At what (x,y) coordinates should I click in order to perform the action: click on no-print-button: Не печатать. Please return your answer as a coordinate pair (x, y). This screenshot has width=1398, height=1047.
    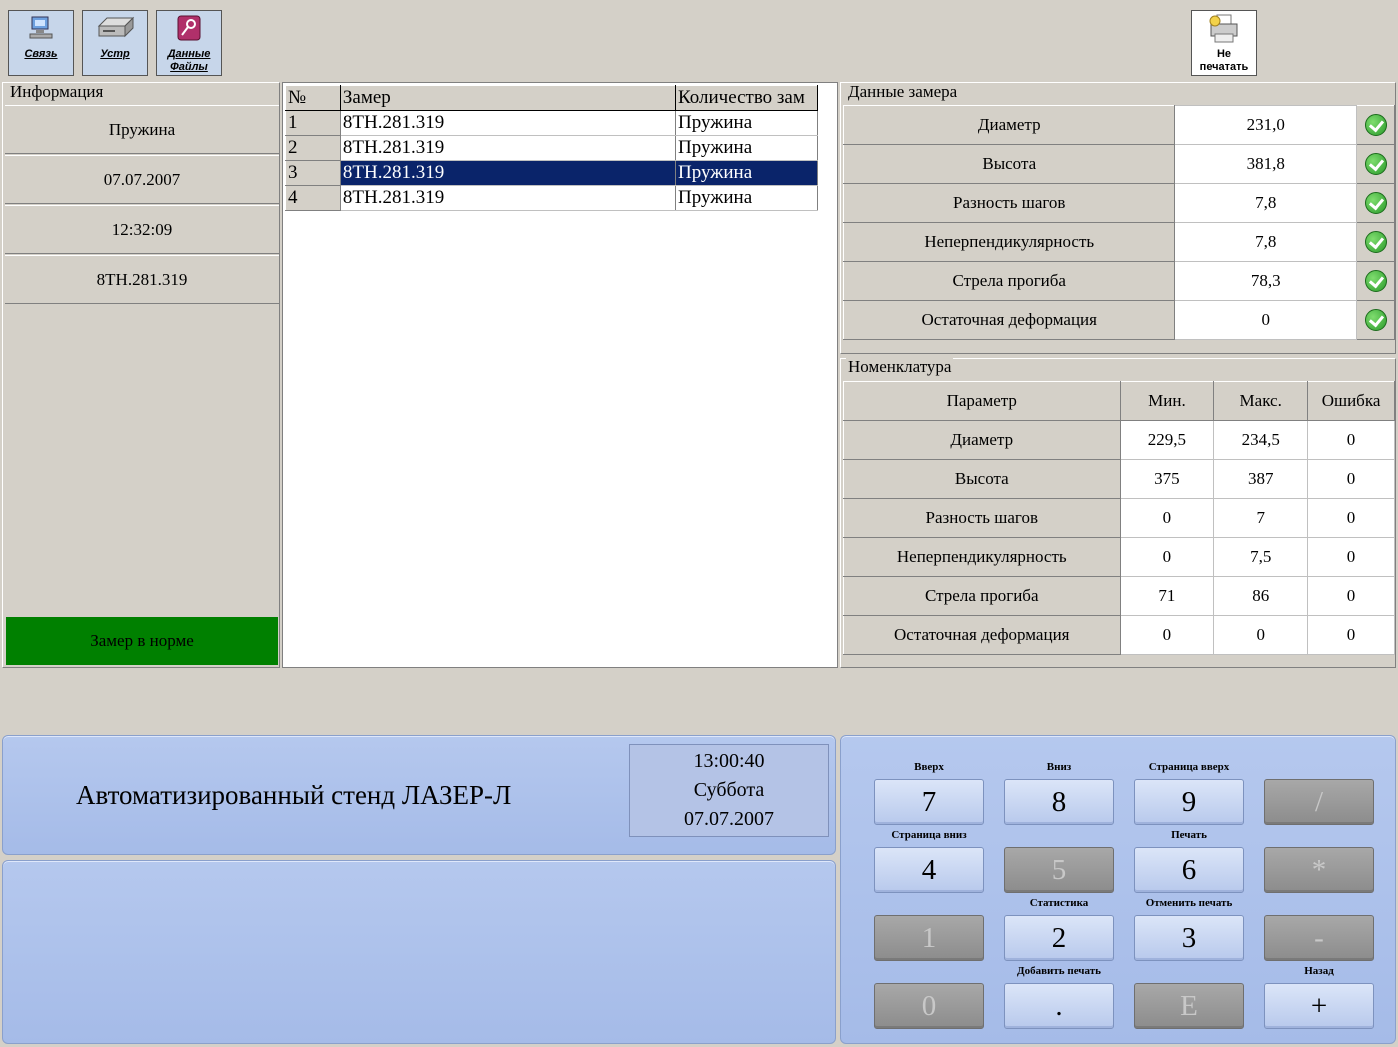
    Looking at the image, I should click on (1224, 43).